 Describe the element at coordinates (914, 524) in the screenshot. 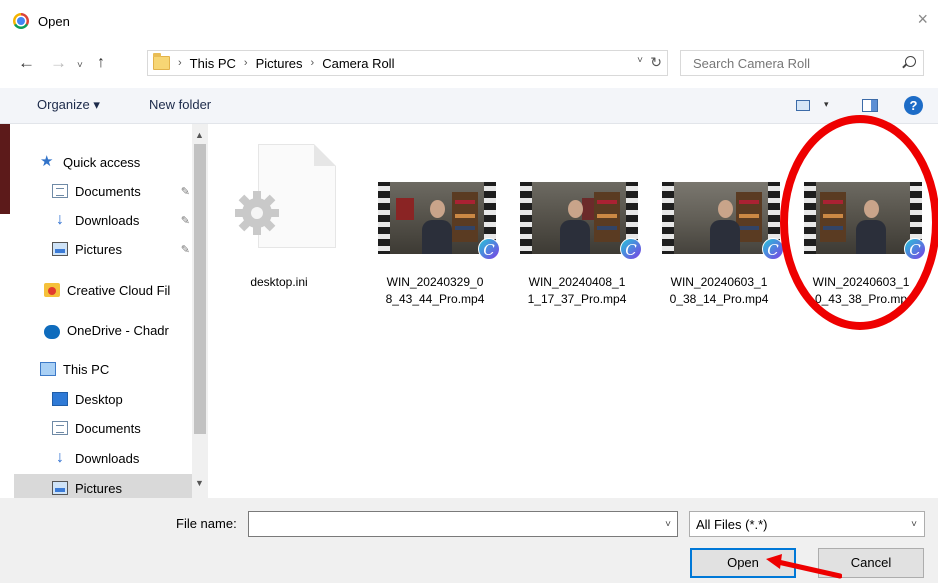

I see `file-type-chevron-icon: ˅` at that location.